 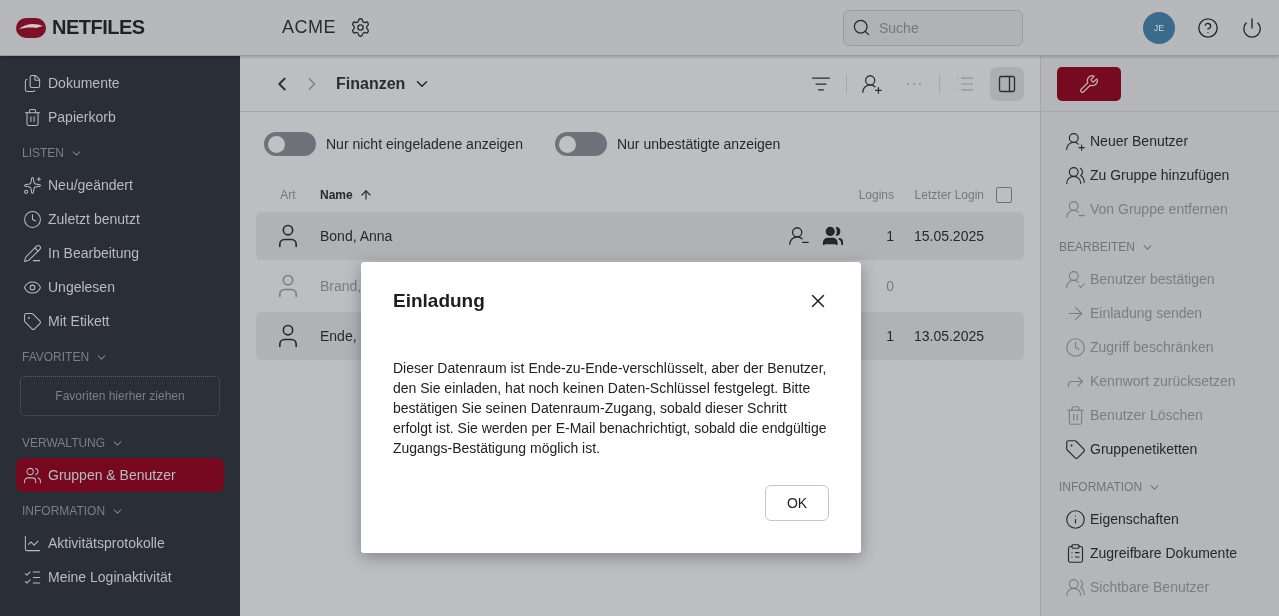 I want to click on logo-text: NETFILES, so click(x=98, y=27).